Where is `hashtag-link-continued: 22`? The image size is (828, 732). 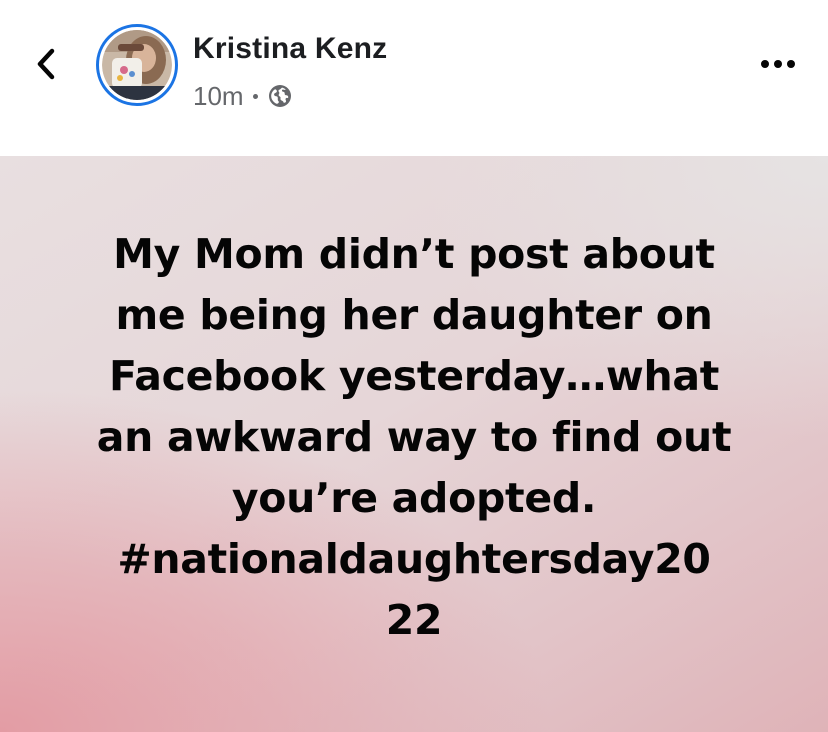 hashtag-link-continued: 22 is located at coordinates (414, 620).